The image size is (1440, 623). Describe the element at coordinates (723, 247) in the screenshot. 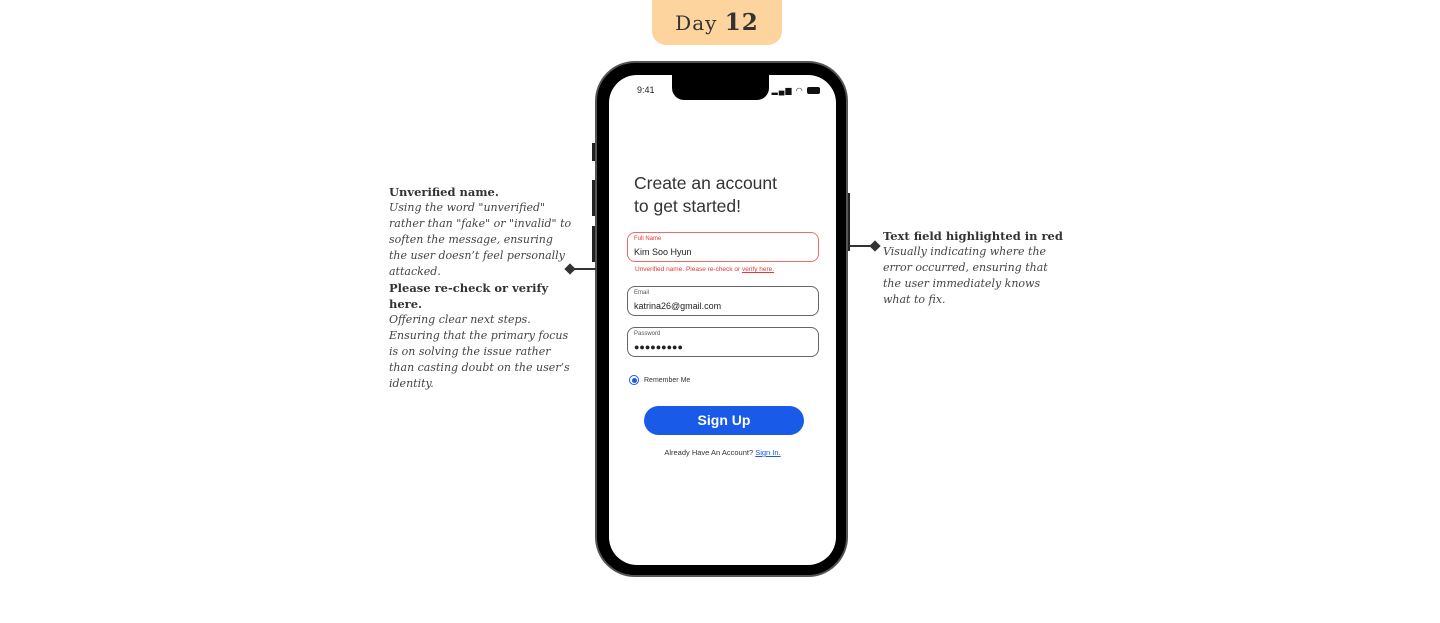

I see `full-name-field: Full Name Kim Soo Hyun` at that location.